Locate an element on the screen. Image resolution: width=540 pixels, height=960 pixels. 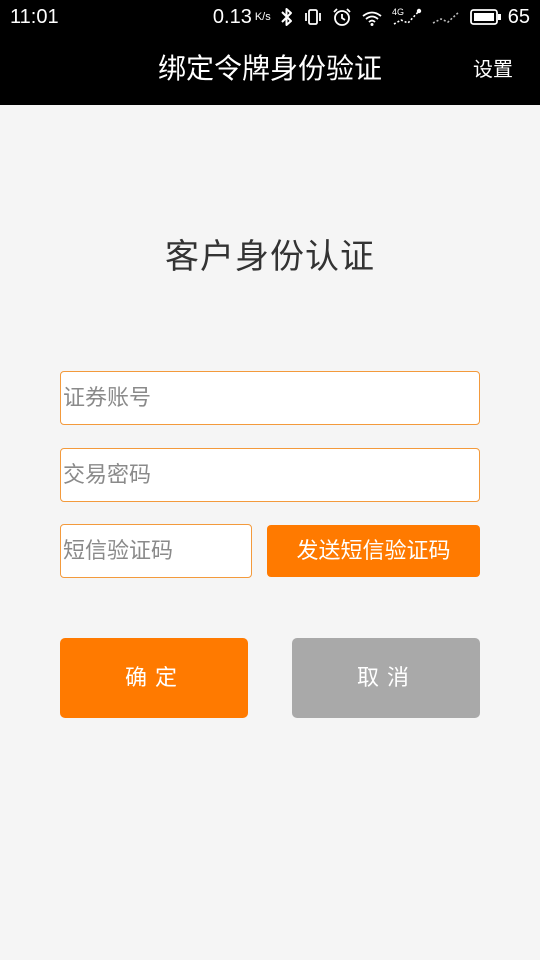
cancel-button: 取消 is located at coordinates (386, 678).